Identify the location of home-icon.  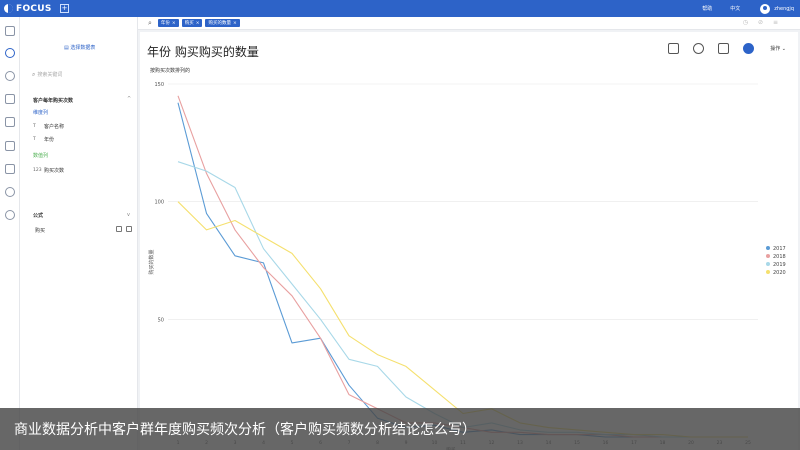
(10, 31).